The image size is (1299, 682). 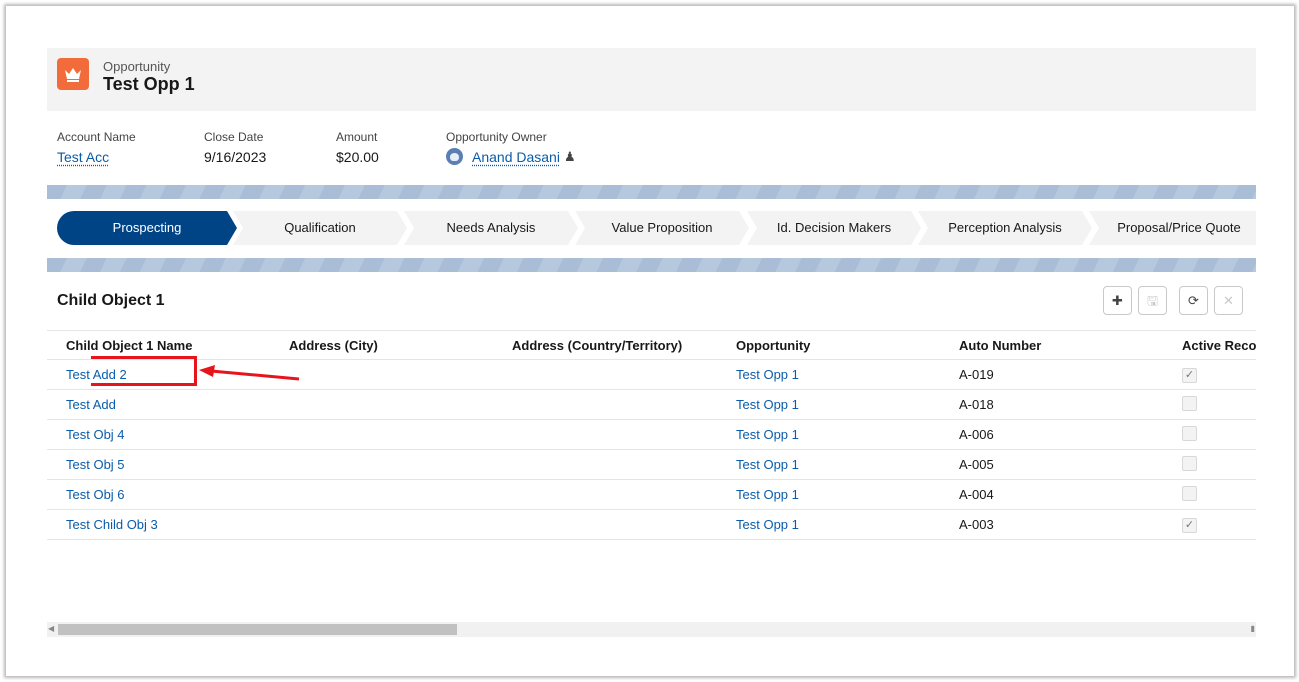 What do you see at coordinates (111, 300) in the screenshot?
I see `related-list-title: Child Object 1` at bounding box center [111, 300].